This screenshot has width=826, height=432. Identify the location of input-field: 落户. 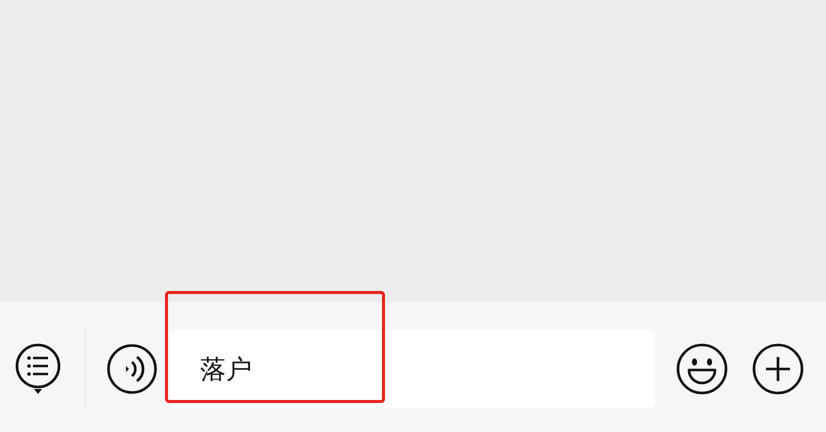
(412, 369).